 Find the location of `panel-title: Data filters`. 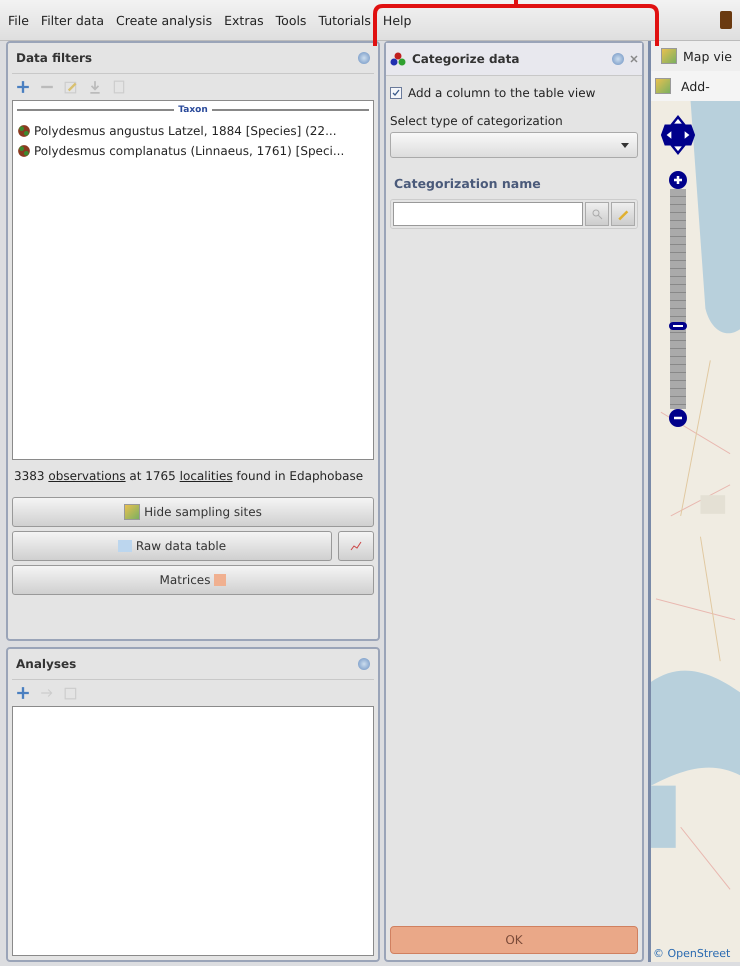

panel-title: Data filters is located at coordinates (54, 58).